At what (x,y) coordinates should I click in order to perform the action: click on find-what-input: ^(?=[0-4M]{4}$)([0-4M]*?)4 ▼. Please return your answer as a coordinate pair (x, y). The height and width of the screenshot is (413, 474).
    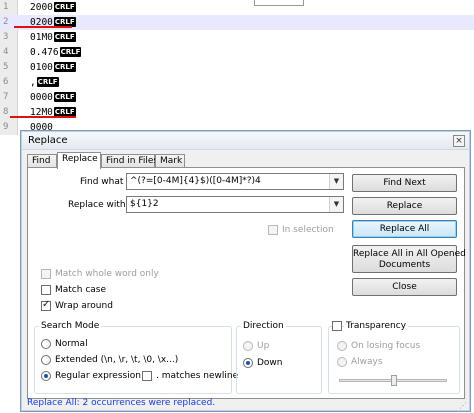
    Looking at the image, I should click on (235, 181).